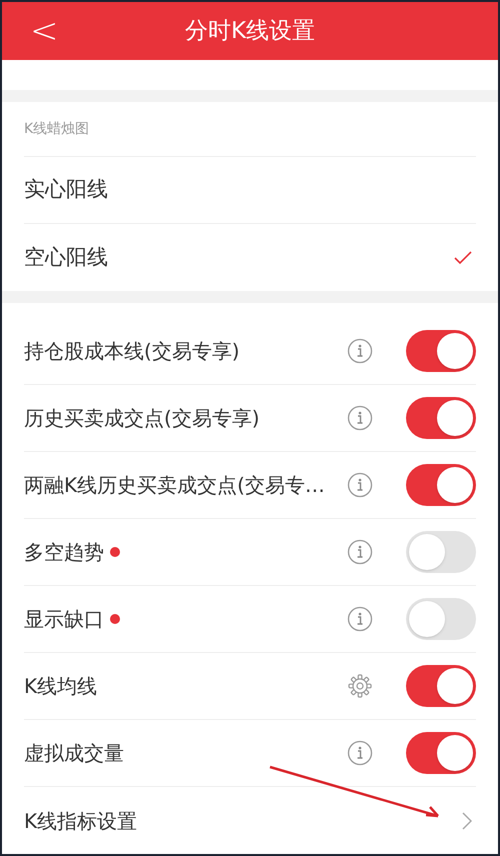 This screenshot has width=500, height=856. What do you see at coordinates (250, 257) in the screenshot?
I see `option-row: 空心阳线` at bounding box center [250, 257].